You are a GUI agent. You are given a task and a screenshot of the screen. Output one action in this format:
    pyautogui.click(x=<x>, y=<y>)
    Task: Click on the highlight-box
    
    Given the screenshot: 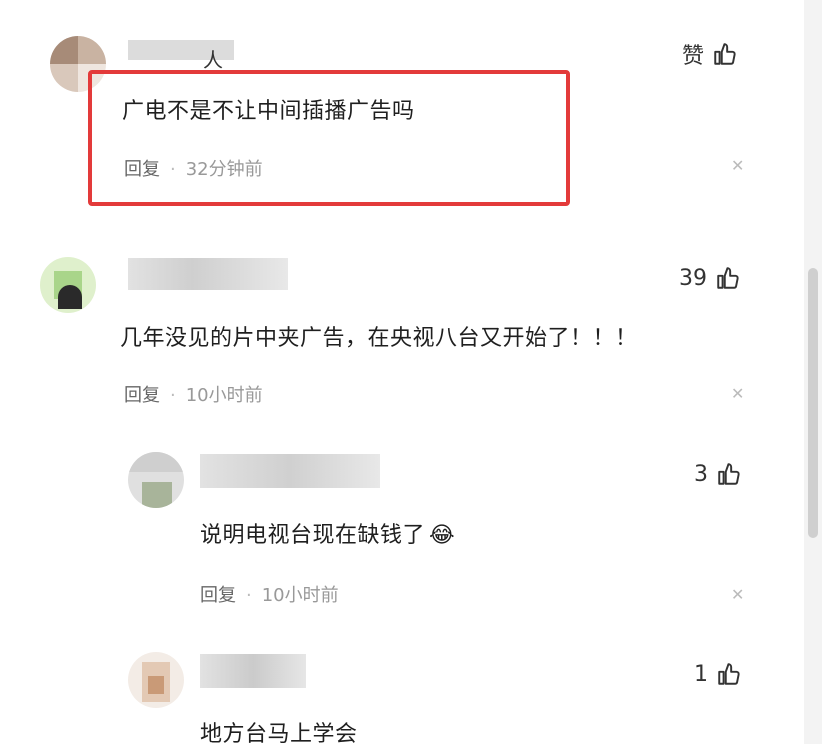 What is the action you would take?
    pyautogui.click(x=329, y=138)
    